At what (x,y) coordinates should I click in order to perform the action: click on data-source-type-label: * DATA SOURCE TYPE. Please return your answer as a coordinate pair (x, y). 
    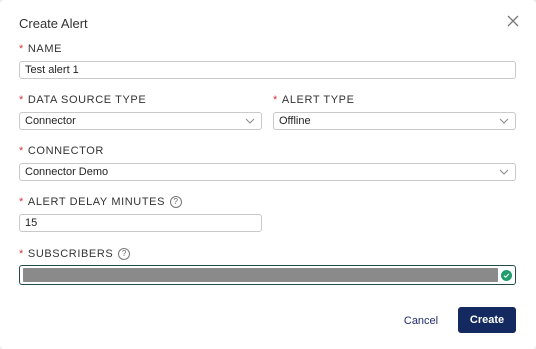
    Looking at the image, I should click on (82, 100).